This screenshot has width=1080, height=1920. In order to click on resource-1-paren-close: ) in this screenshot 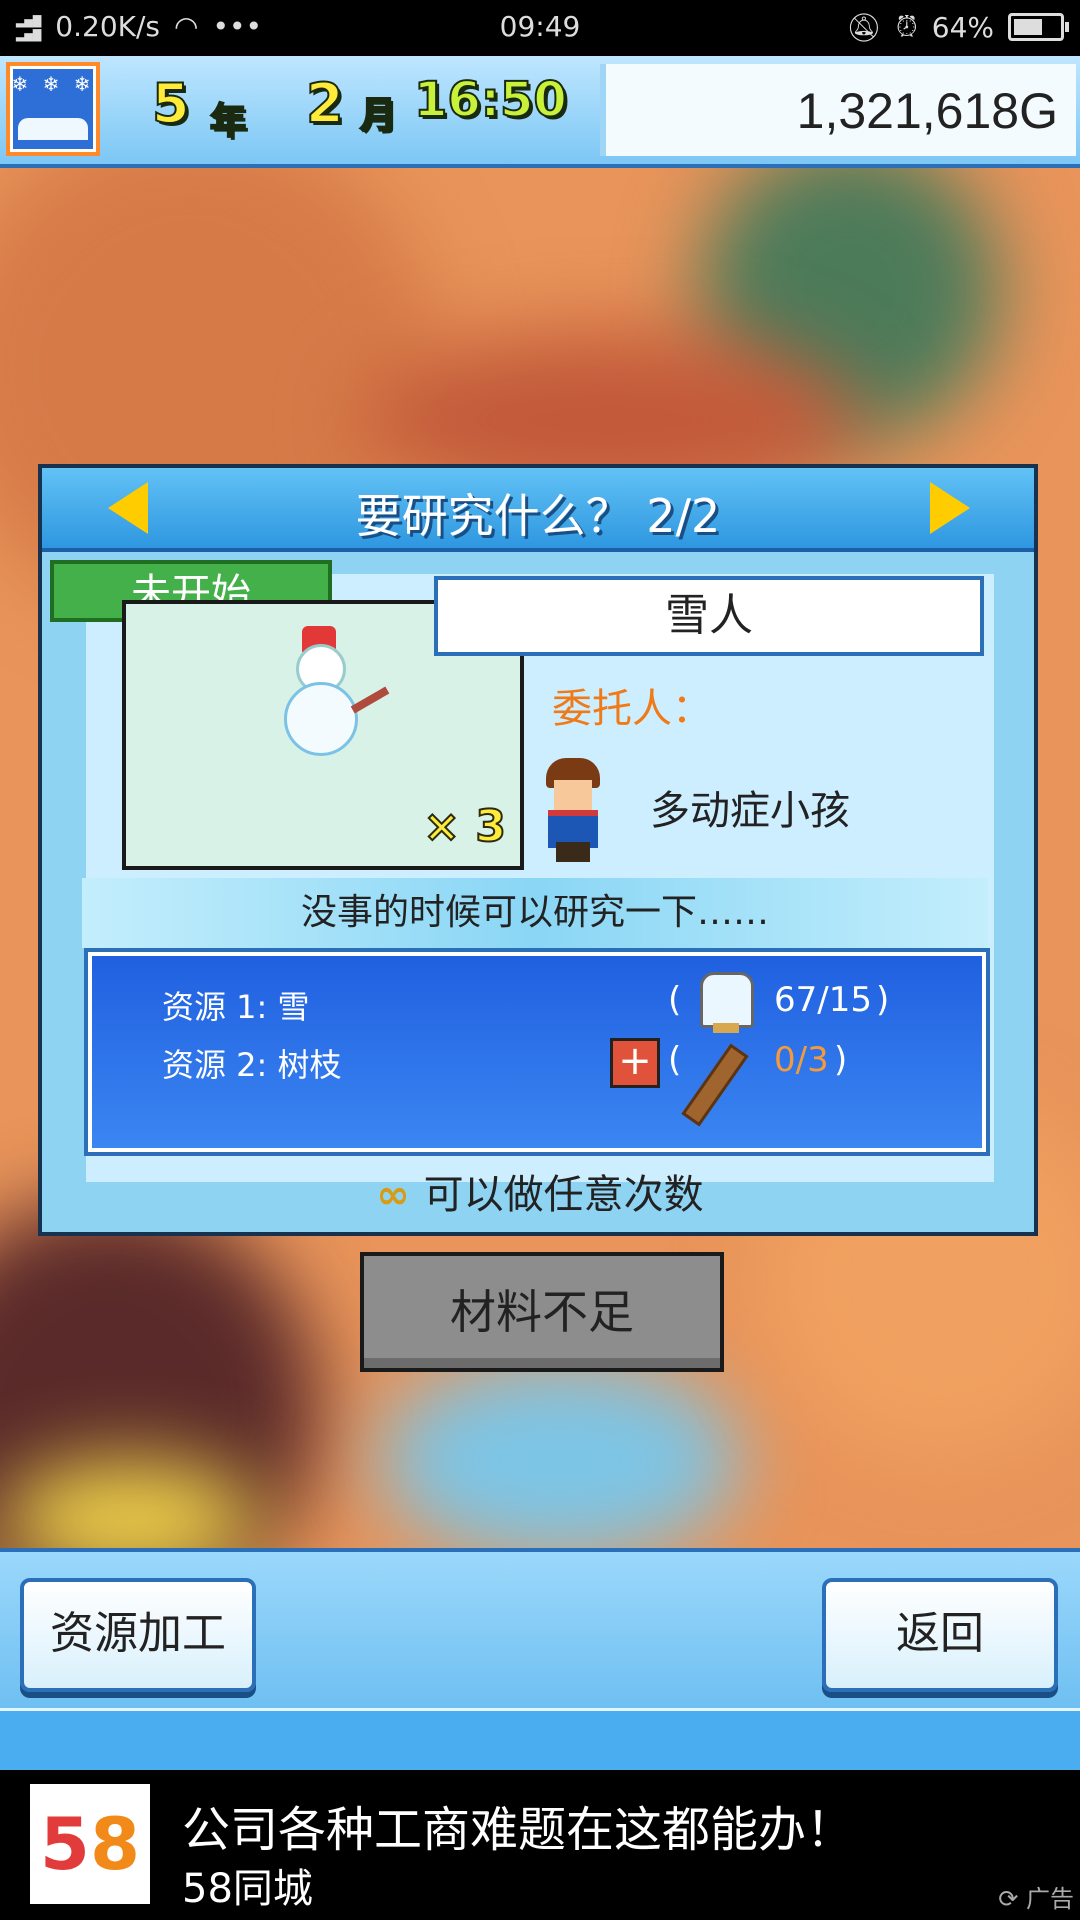, I will do `click(883, 1000)`.